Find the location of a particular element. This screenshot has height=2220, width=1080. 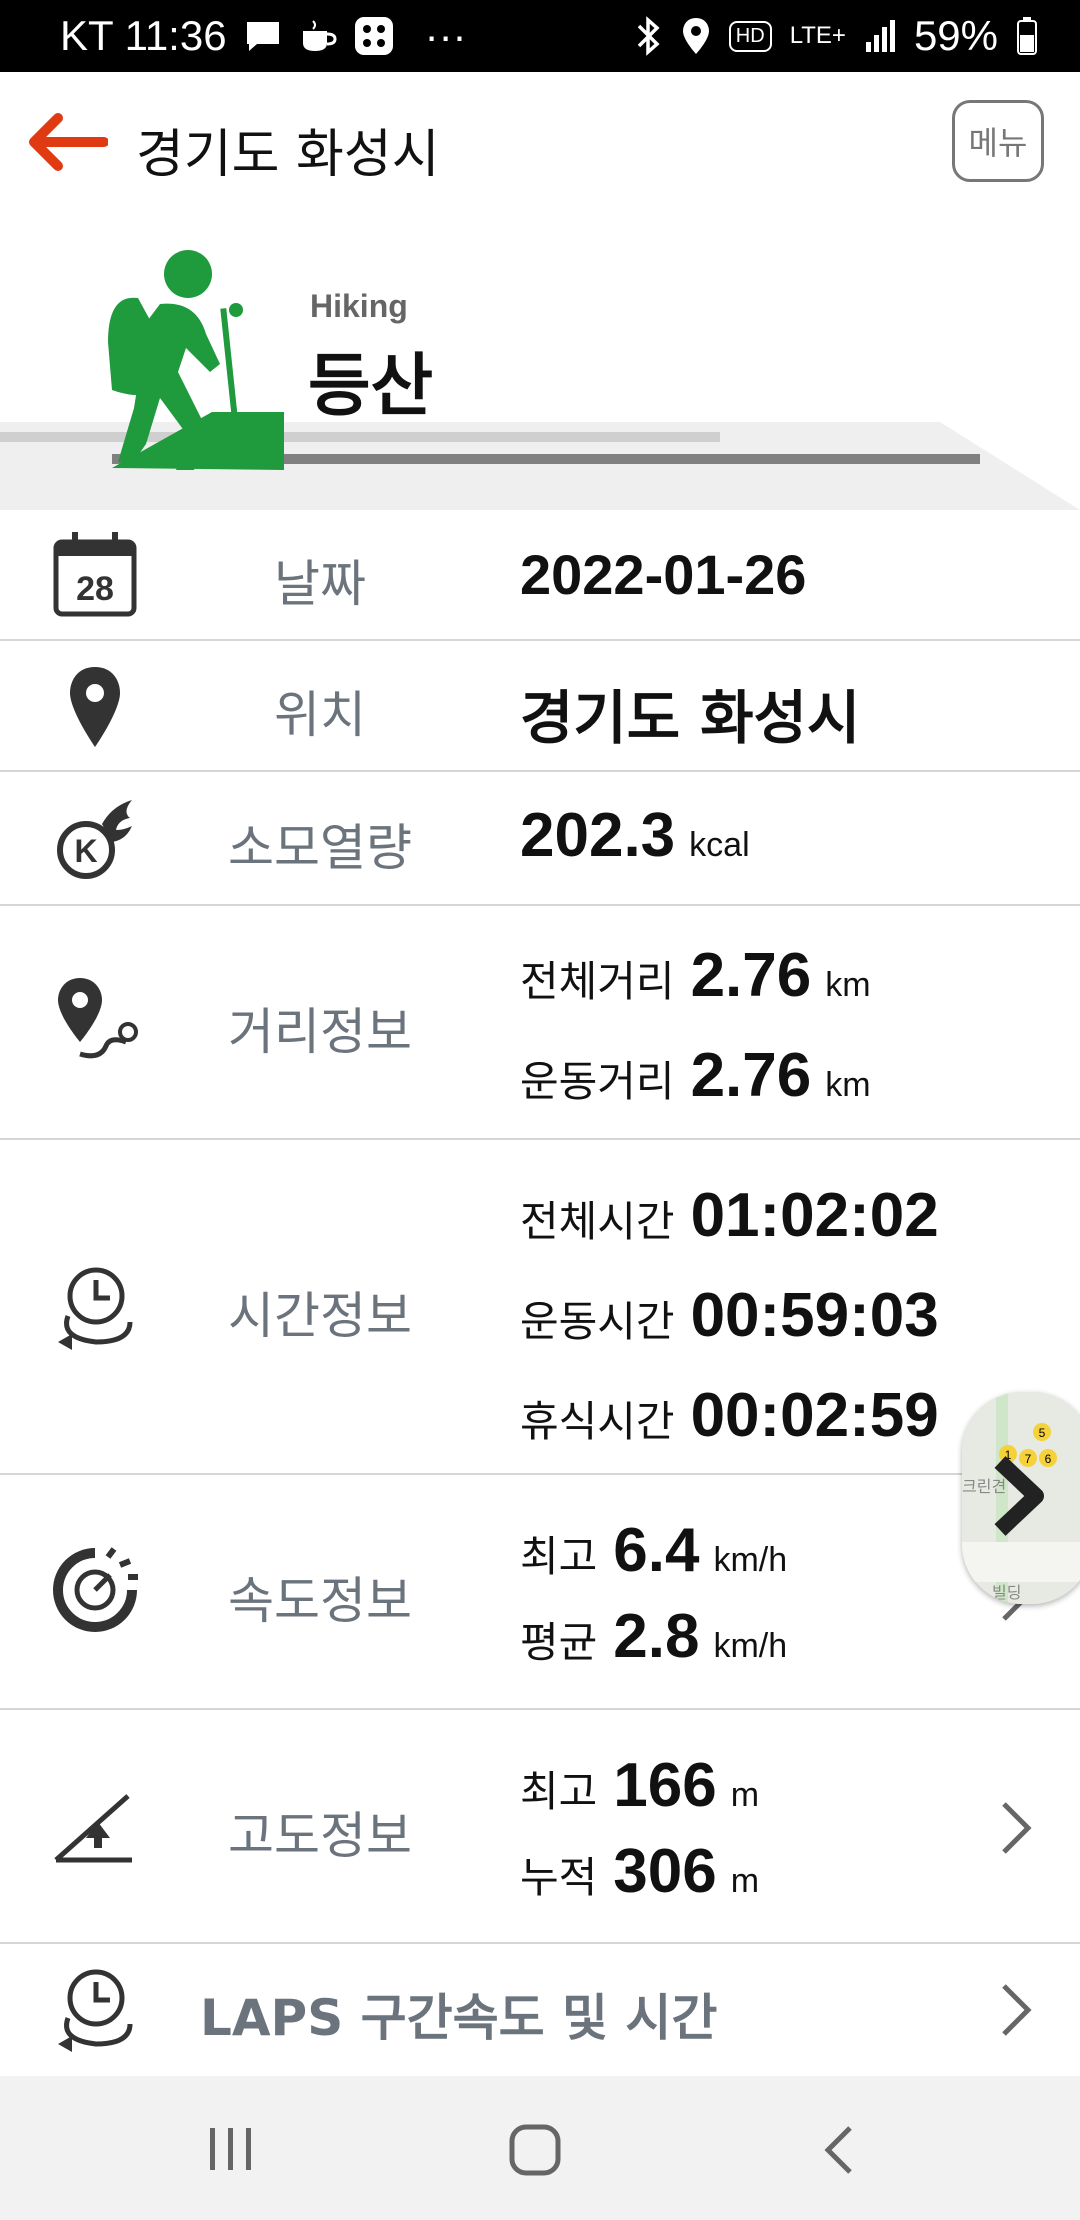

svg-text: K is located at coordinates (85, 851).